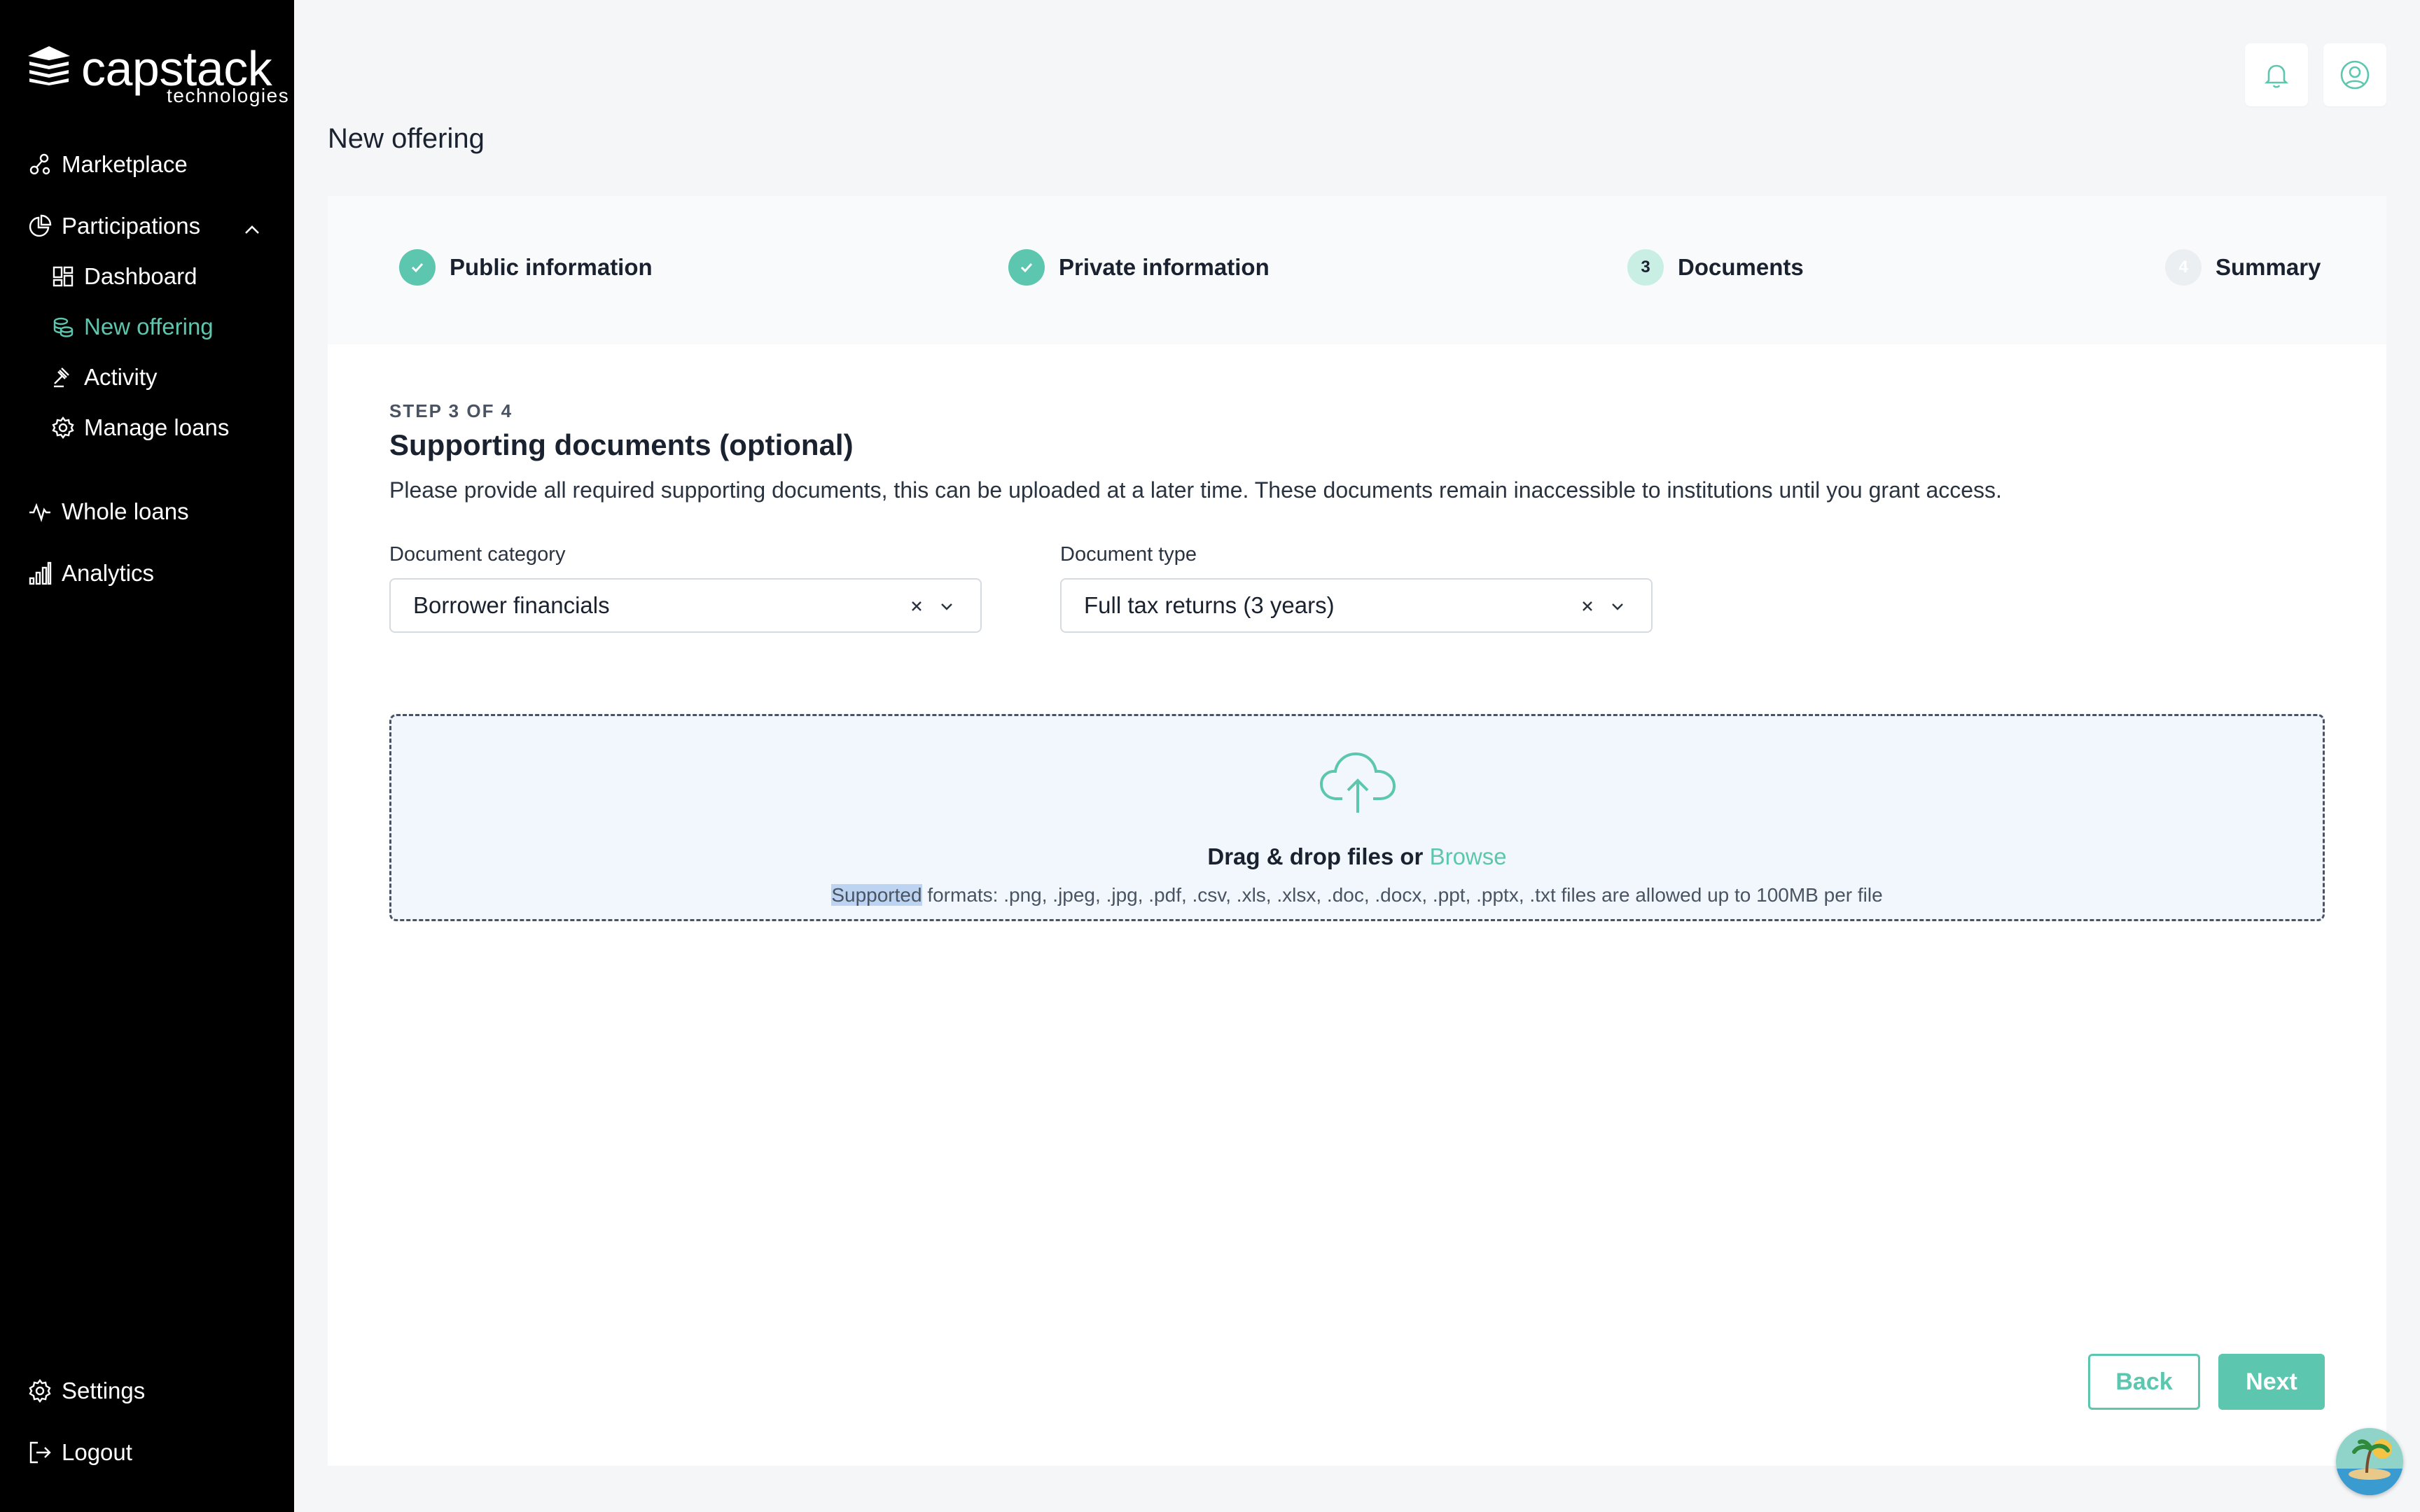  Describe the element at coordinates (1315, 856) in the screenshot. I see `dropzone-main-text: Drag & drop files or` at that location.